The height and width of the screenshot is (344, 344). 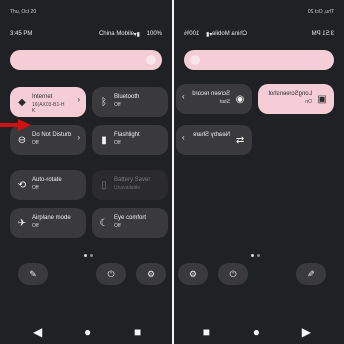 I want to click on tile-title: Flashlight, so click(x=127, y=135).